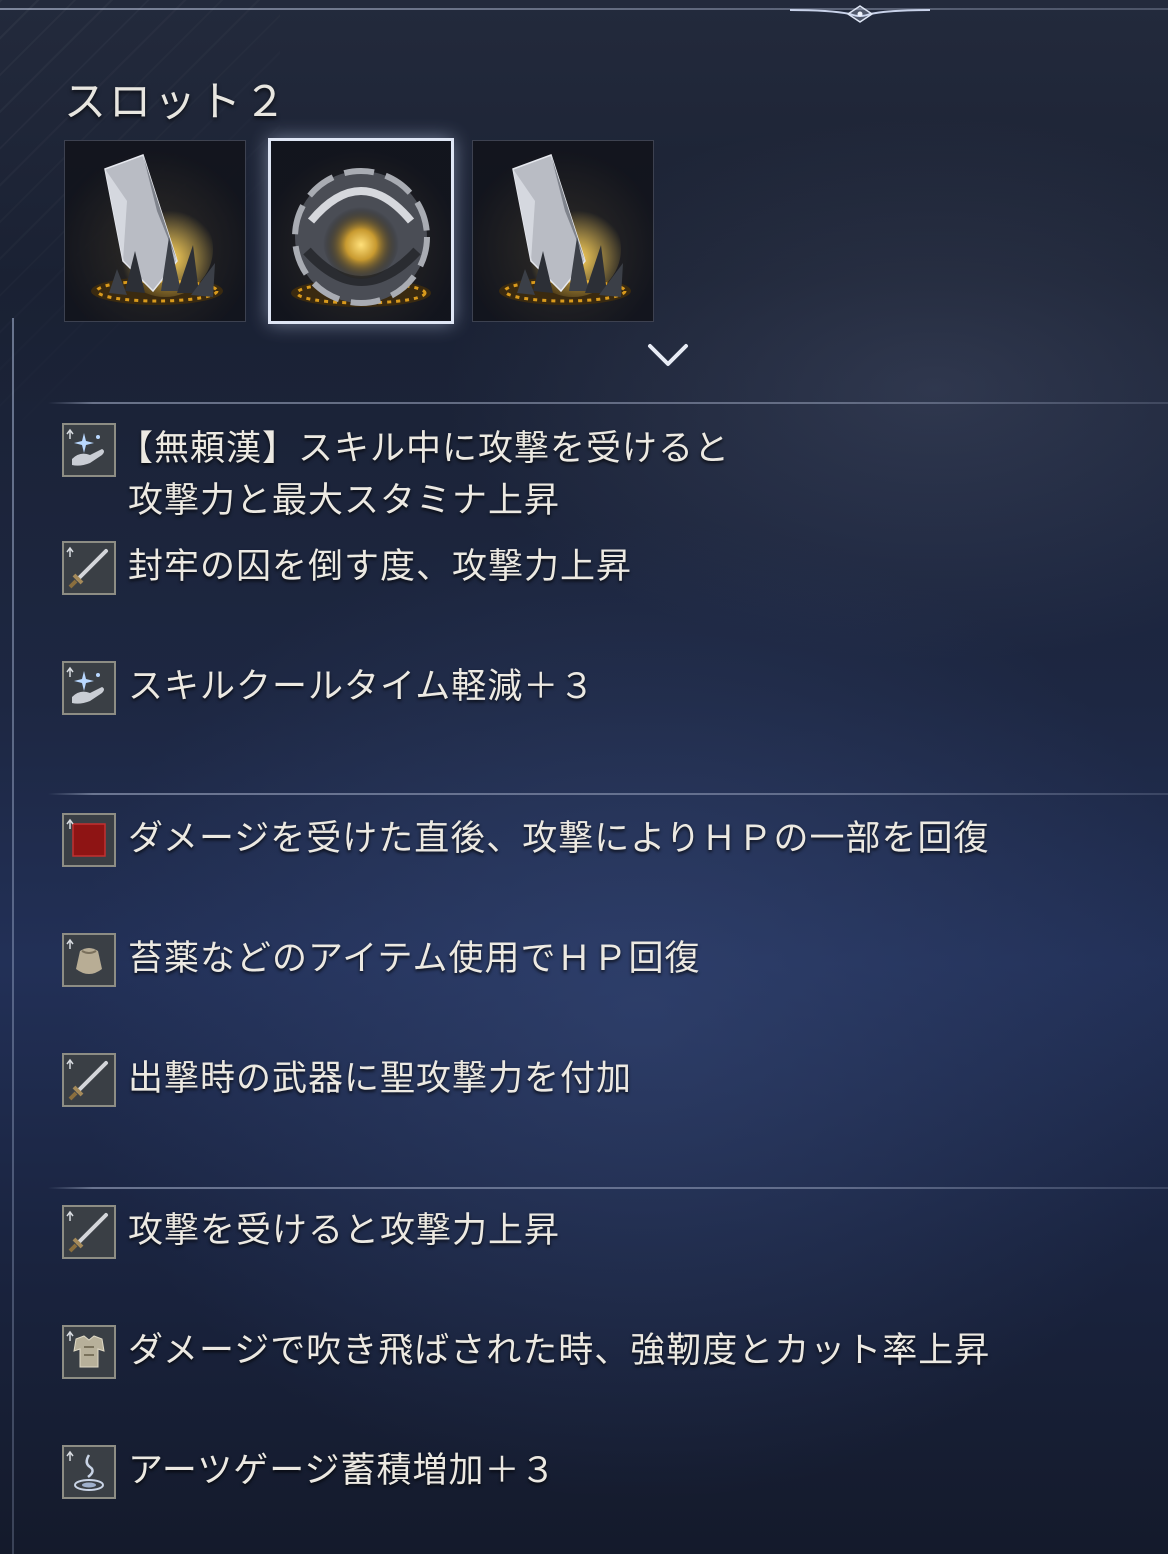  What do you see at coordinates (559, 1351) in the screenshot?
I see `effect-text: ダメージで吹き飛ばされた時、強靭度とカット率上昇` at bounding box center [559, 1351].